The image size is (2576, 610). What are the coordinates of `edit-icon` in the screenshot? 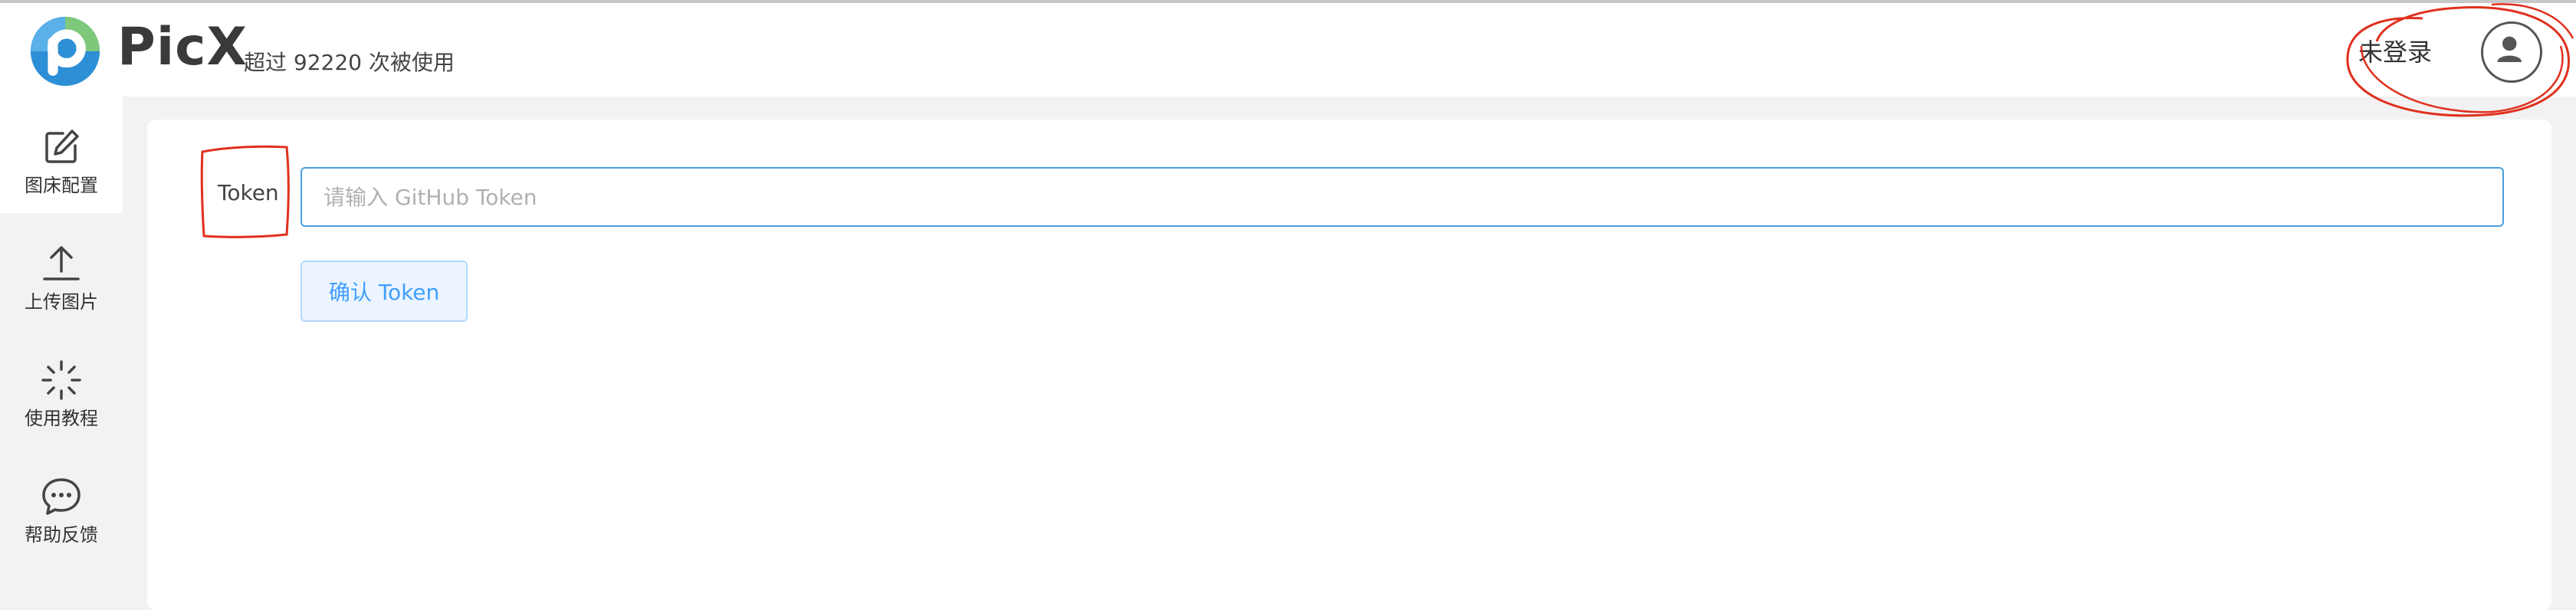 It's located at (62, 146).